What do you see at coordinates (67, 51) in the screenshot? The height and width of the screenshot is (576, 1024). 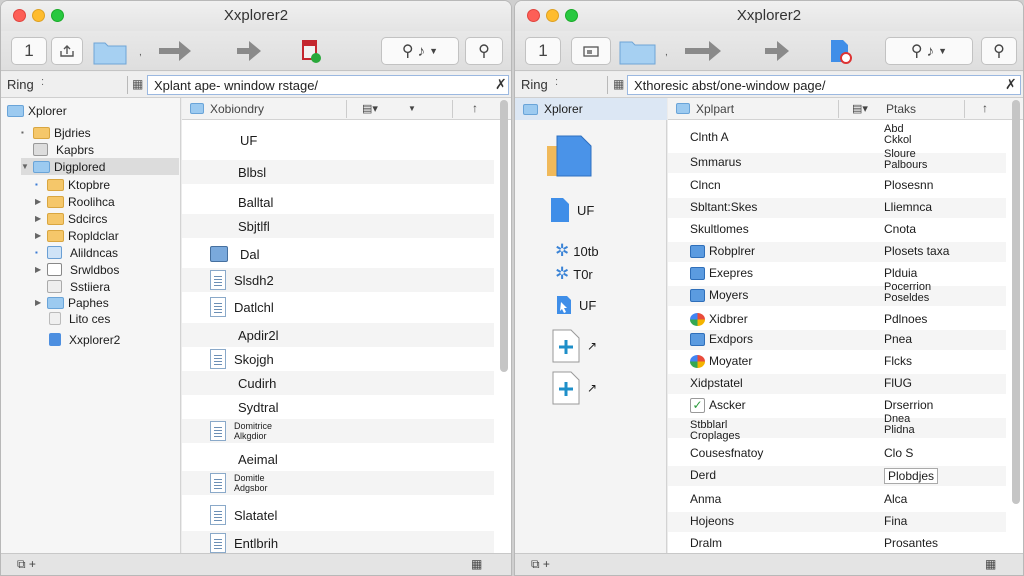 I see `upload-button` at bounding box center [67, 51].